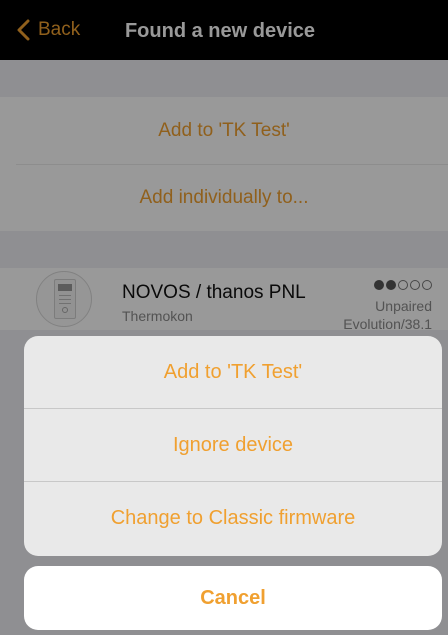  I want to click on change-firmware-button: Change to Classic firmware, so click(233, 518).